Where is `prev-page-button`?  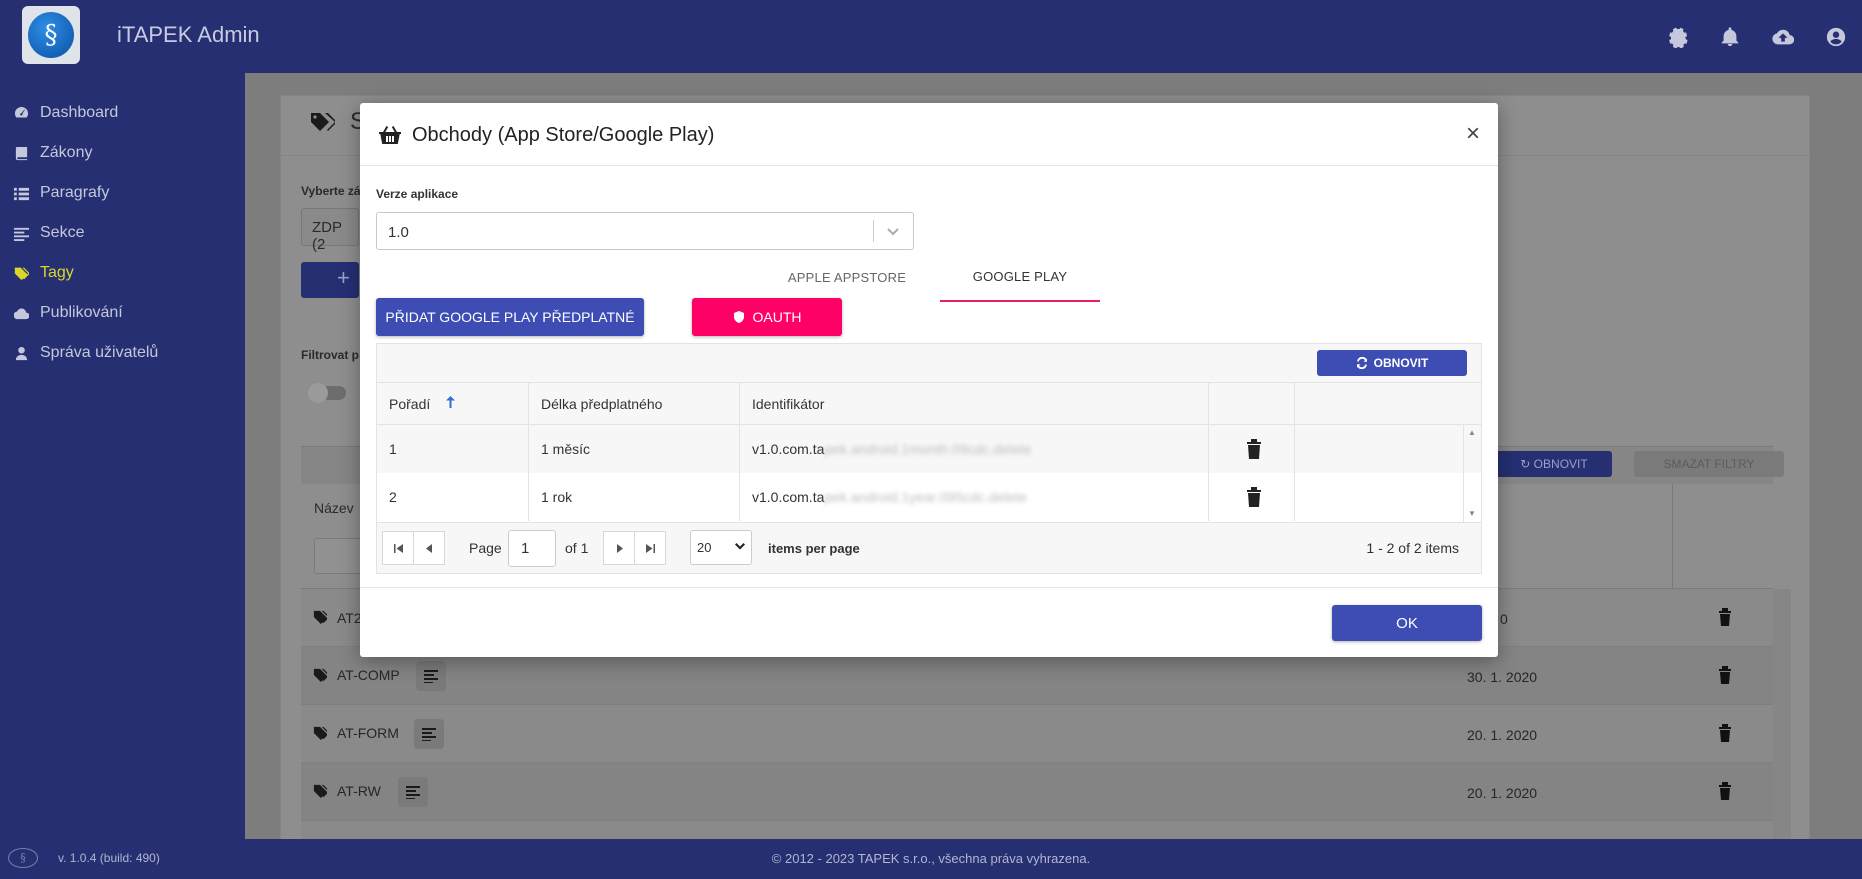 prev-page-button is located at coordinates (429, 548).